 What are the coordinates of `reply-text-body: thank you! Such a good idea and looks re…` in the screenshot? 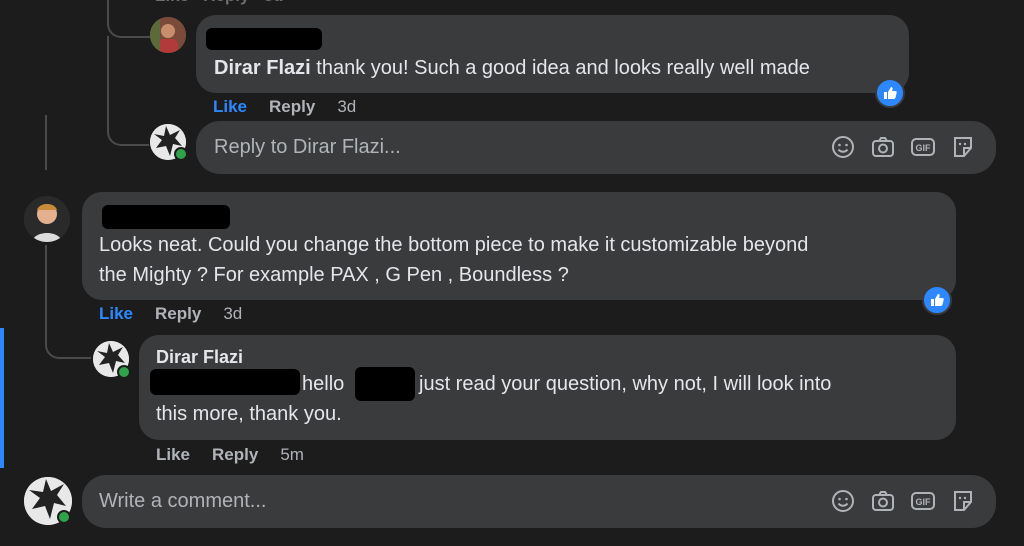 It's located at (563, 68).